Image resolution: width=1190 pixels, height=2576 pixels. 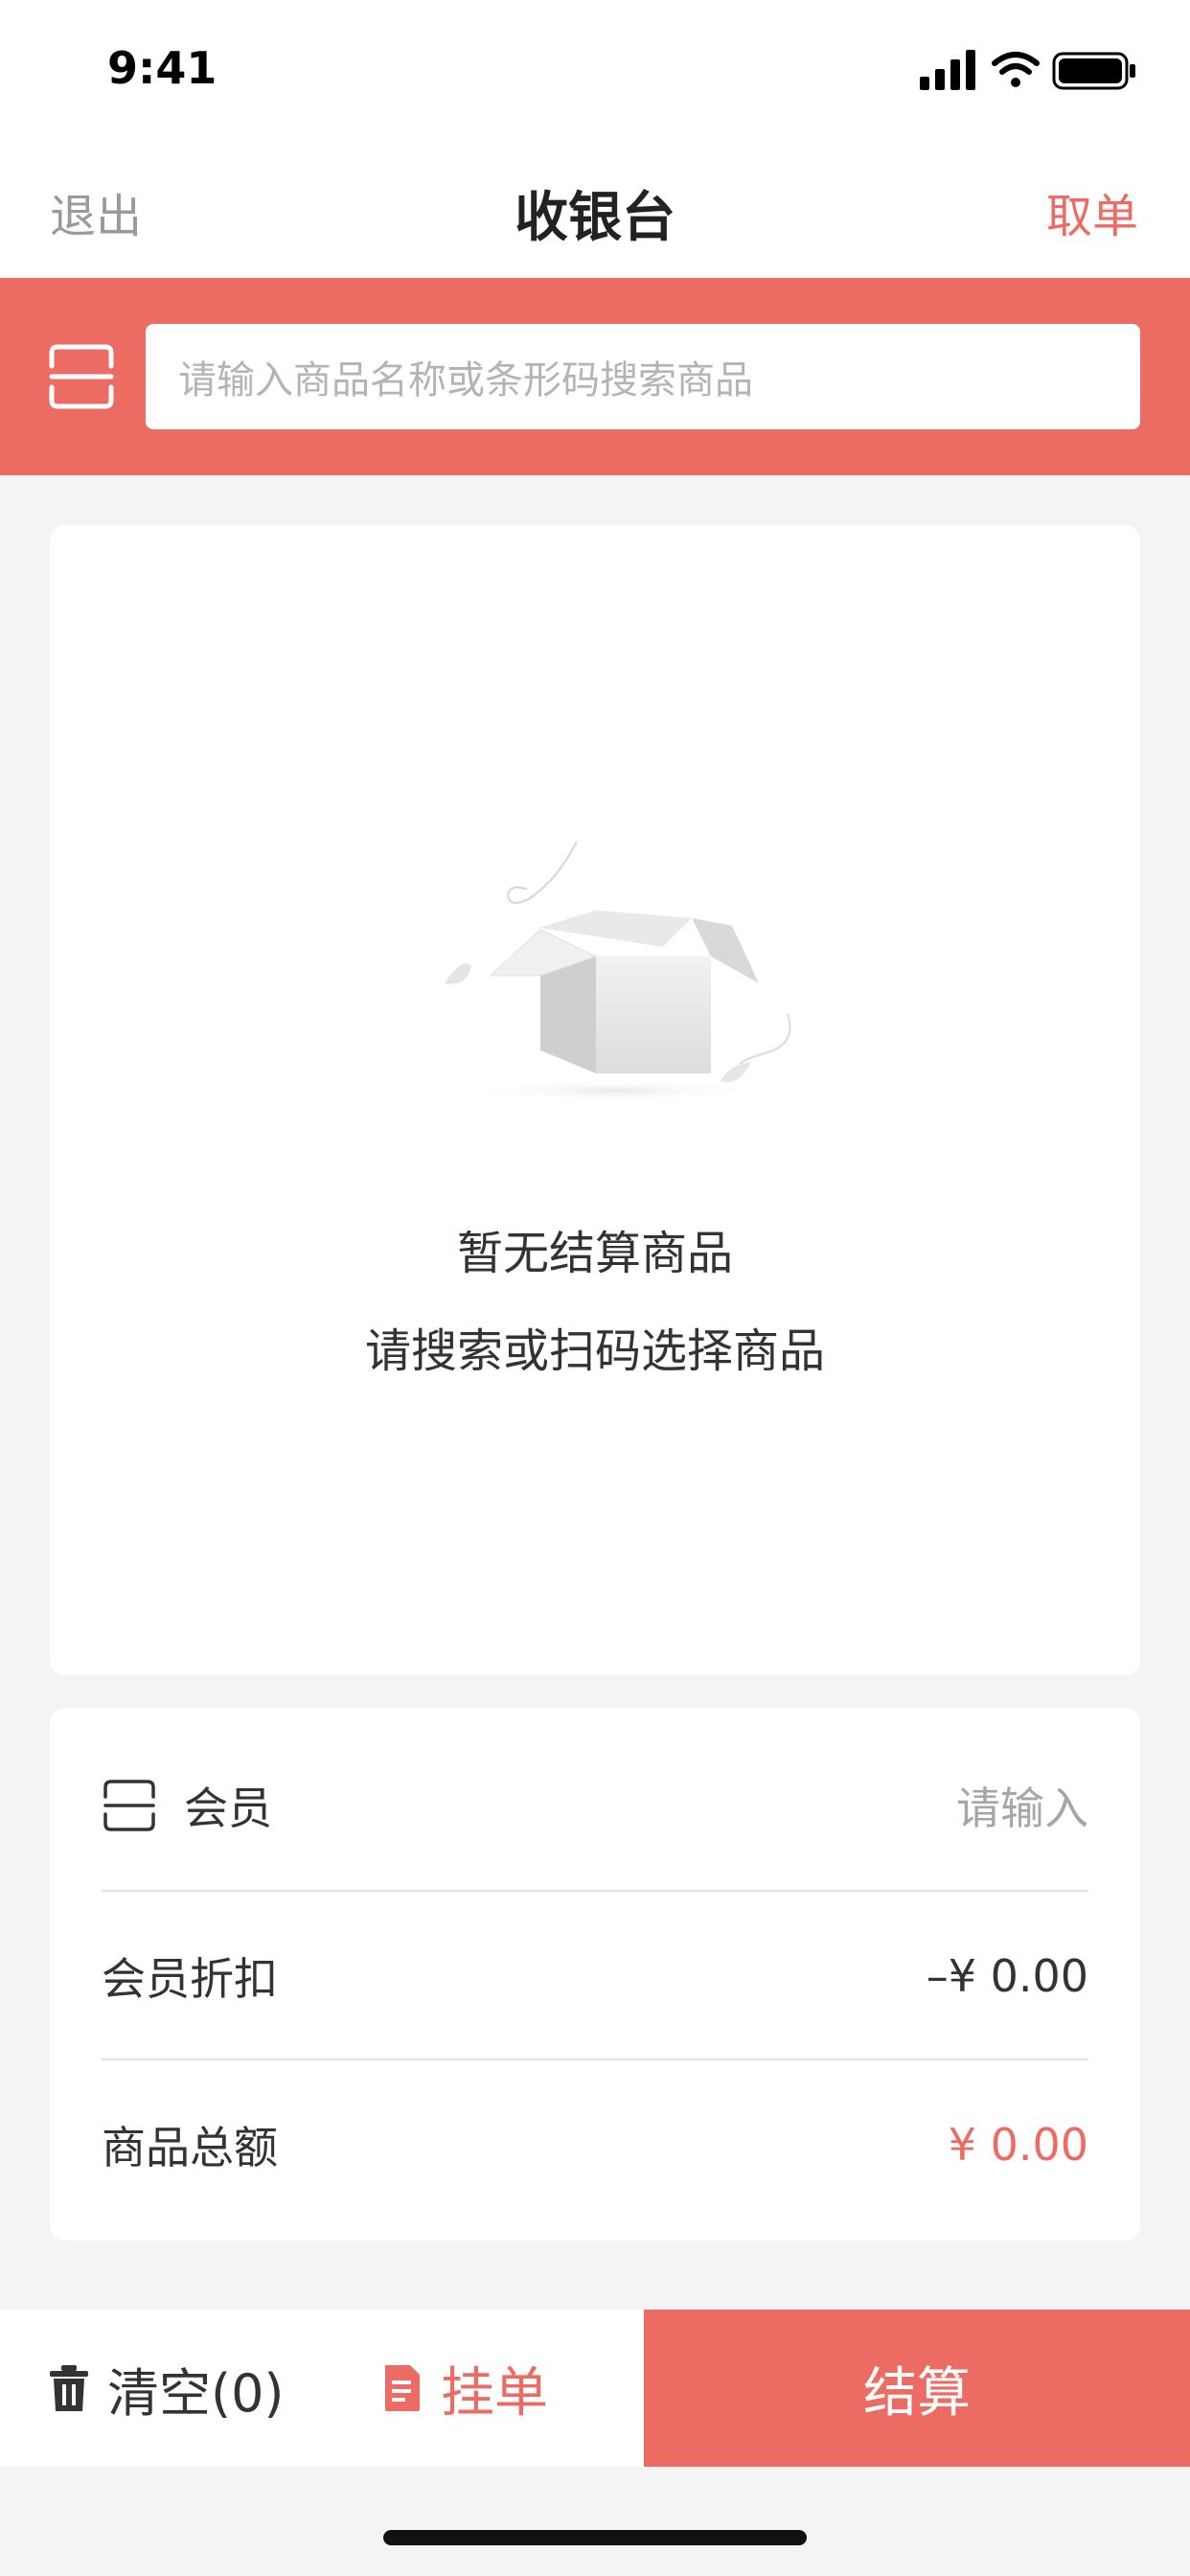 What do you see at coordinates (69, 2388) in the screenshot?
I see `trash-icon` at bounding box center [69, 2388].